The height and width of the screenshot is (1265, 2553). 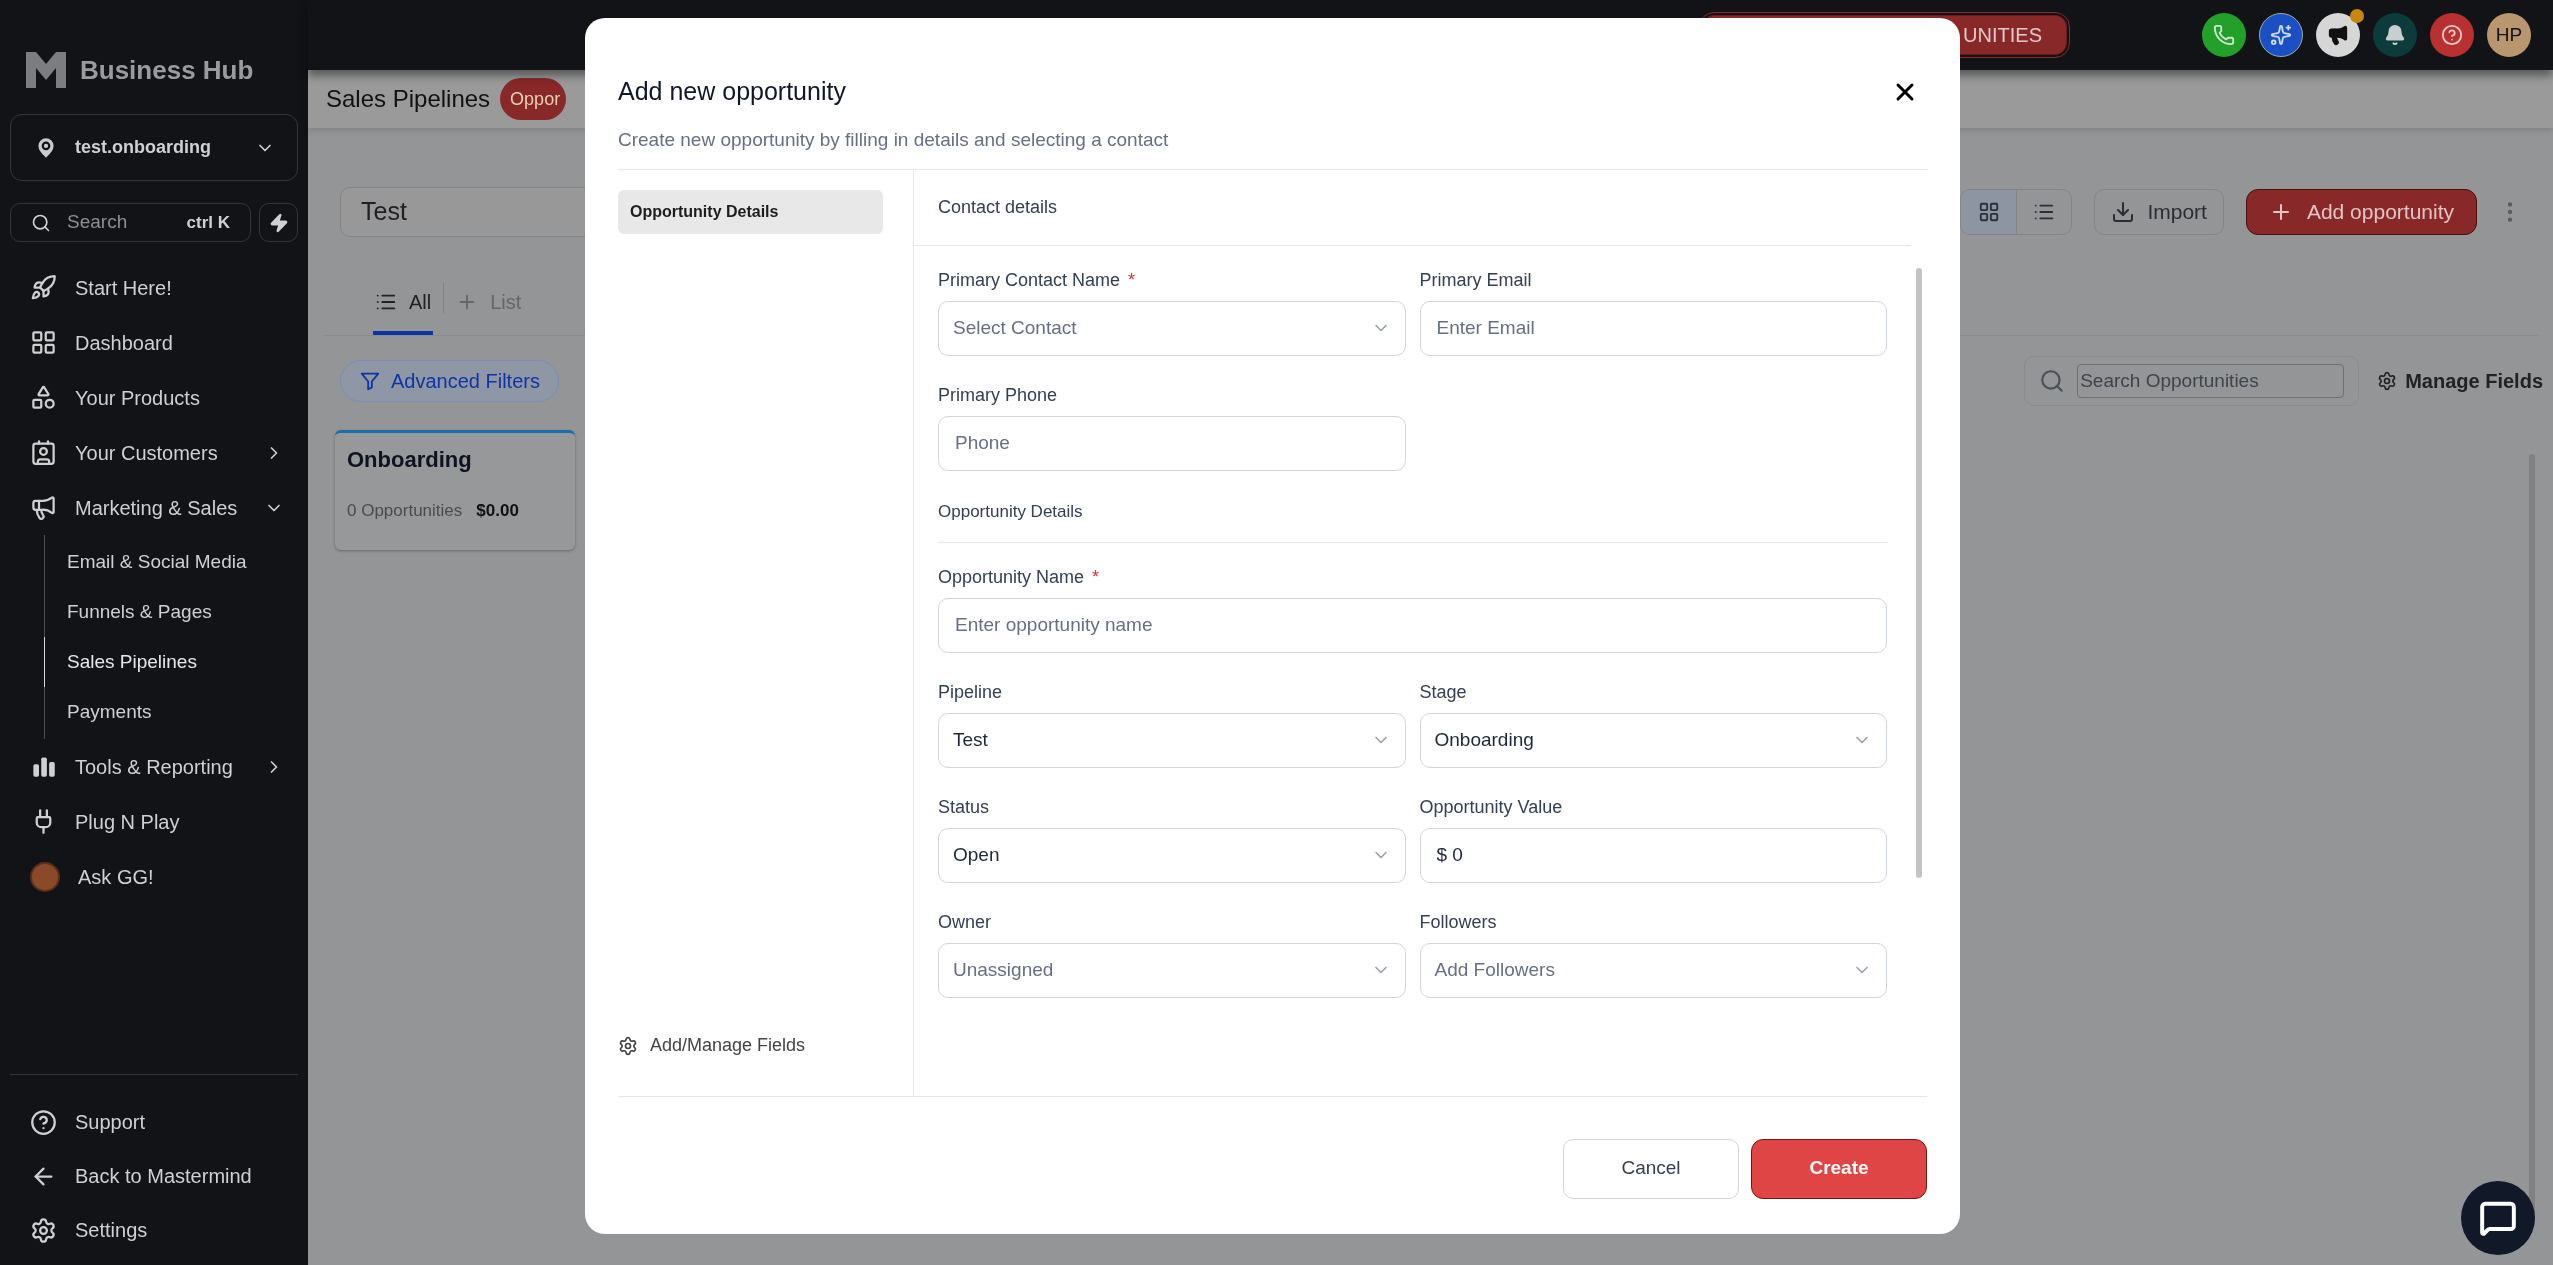 I want to click on quick-actions-button, so click(x=278, y=222).